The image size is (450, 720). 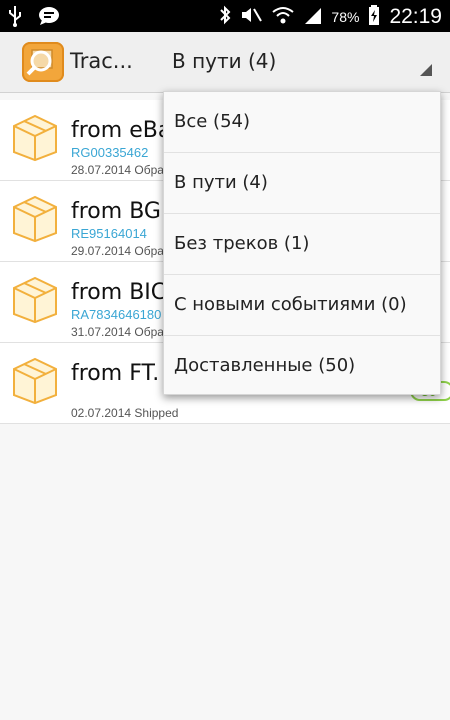 I want to click on filter-option-label: С новыми событиями (0), so click(x=290, y=304).